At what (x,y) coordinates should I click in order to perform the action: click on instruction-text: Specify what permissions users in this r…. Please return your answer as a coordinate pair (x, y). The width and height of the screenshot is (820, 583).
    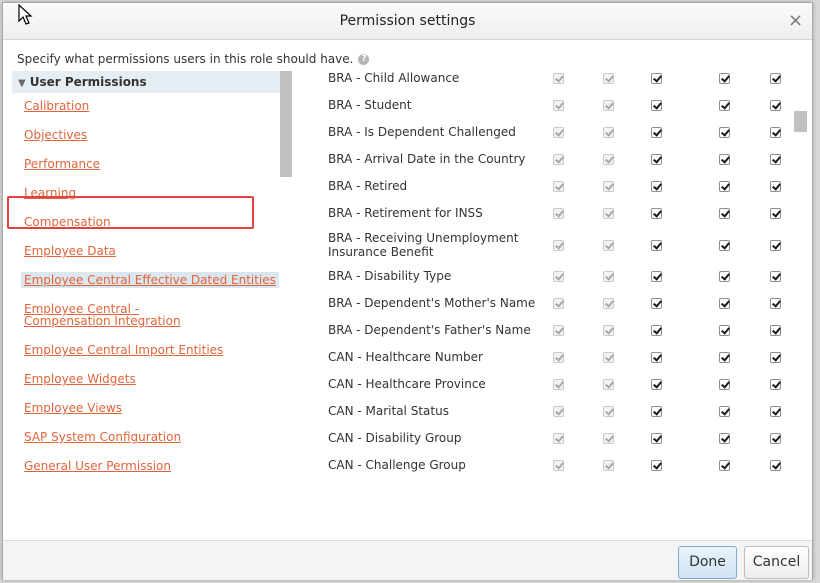
    Looking at the image, I should click on (193, 59).